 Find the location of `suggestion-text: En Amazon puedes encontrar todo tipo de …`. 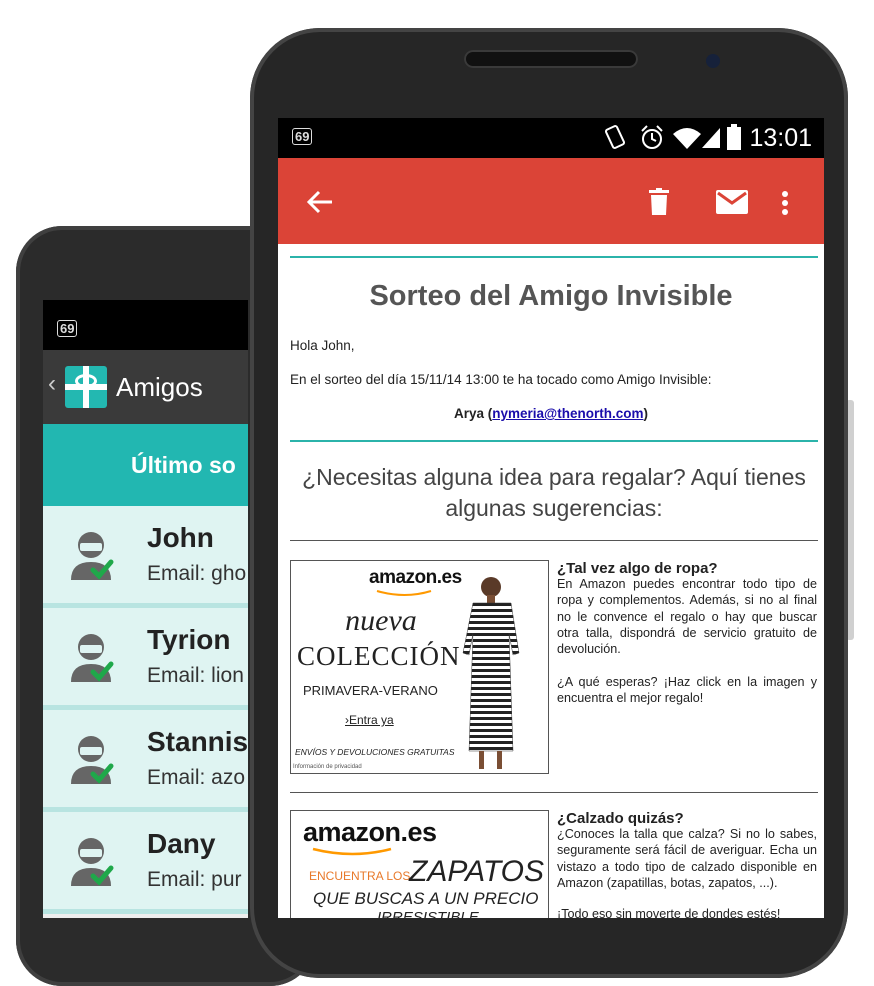

suggestion-text: En Amazon puedes encontrar todo tipo de … is located at coordinates (687, 617).